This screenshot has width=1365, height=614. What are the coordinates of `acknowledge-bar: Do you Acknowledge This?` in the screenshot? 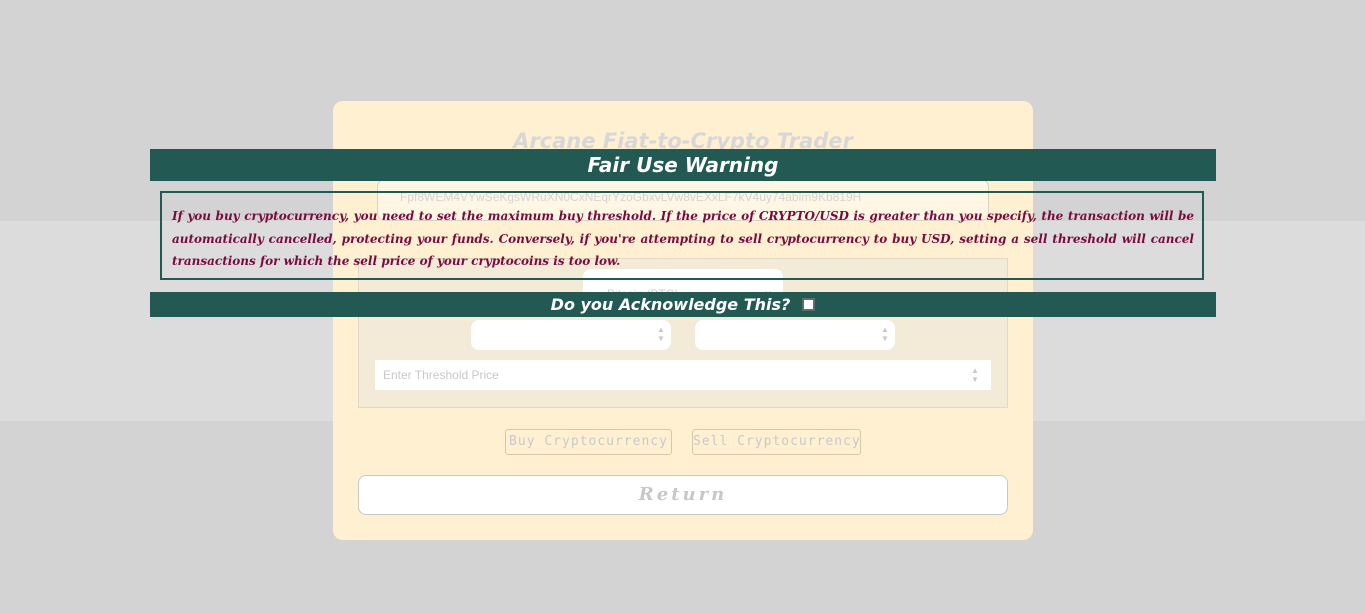 It's located at (683, 304).